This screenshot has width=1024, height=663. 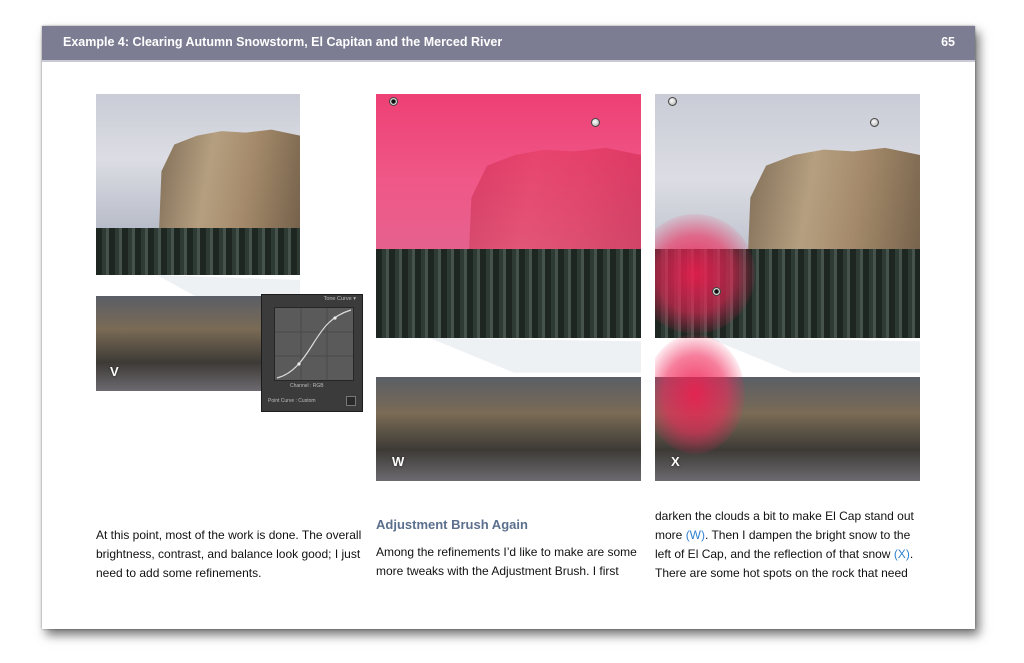 What do you see at coordinates (948, 42) in the screenshot?
I see `page-number: 65` at bounding box center [948, 42].